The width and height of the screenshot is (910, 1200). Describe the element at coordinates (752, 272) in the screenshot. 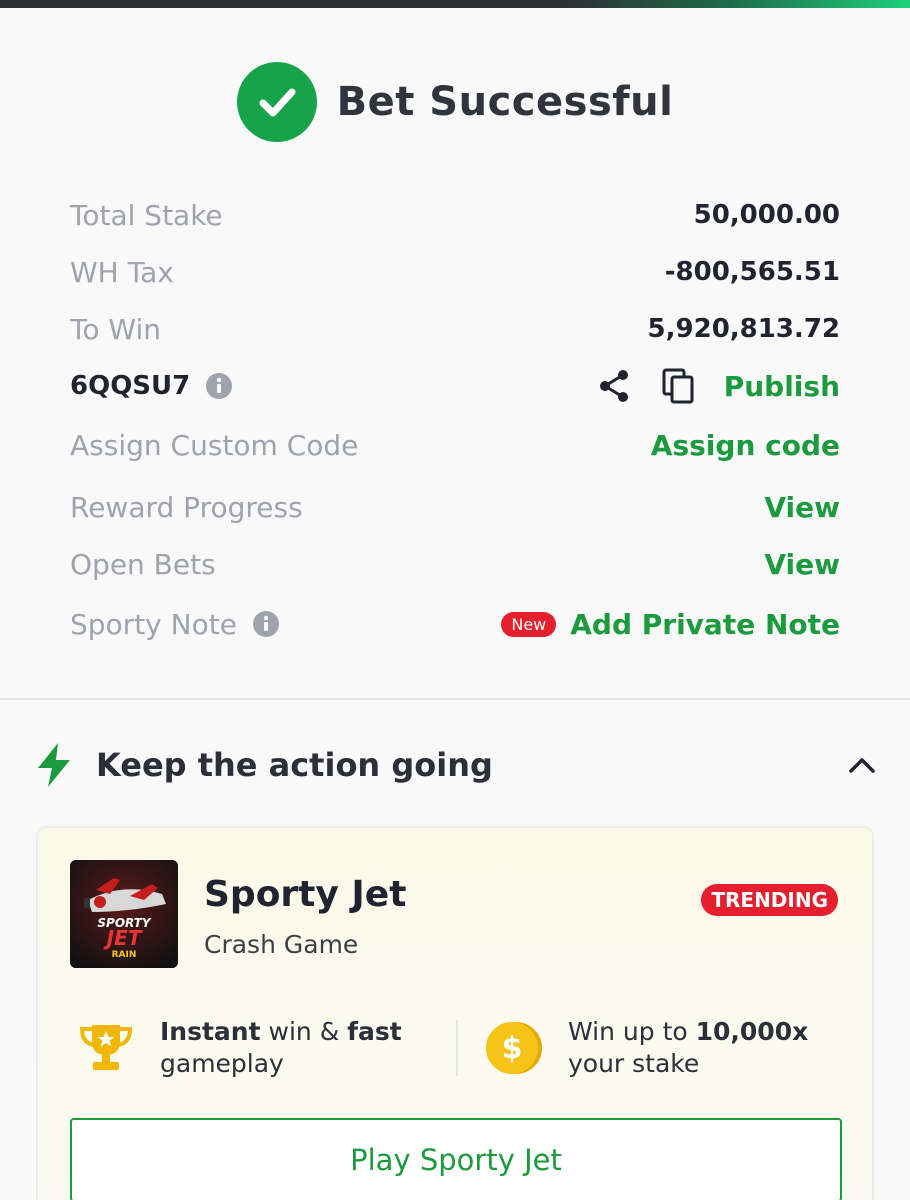

I see `wh-tax-value: -800,565.51` at that location.